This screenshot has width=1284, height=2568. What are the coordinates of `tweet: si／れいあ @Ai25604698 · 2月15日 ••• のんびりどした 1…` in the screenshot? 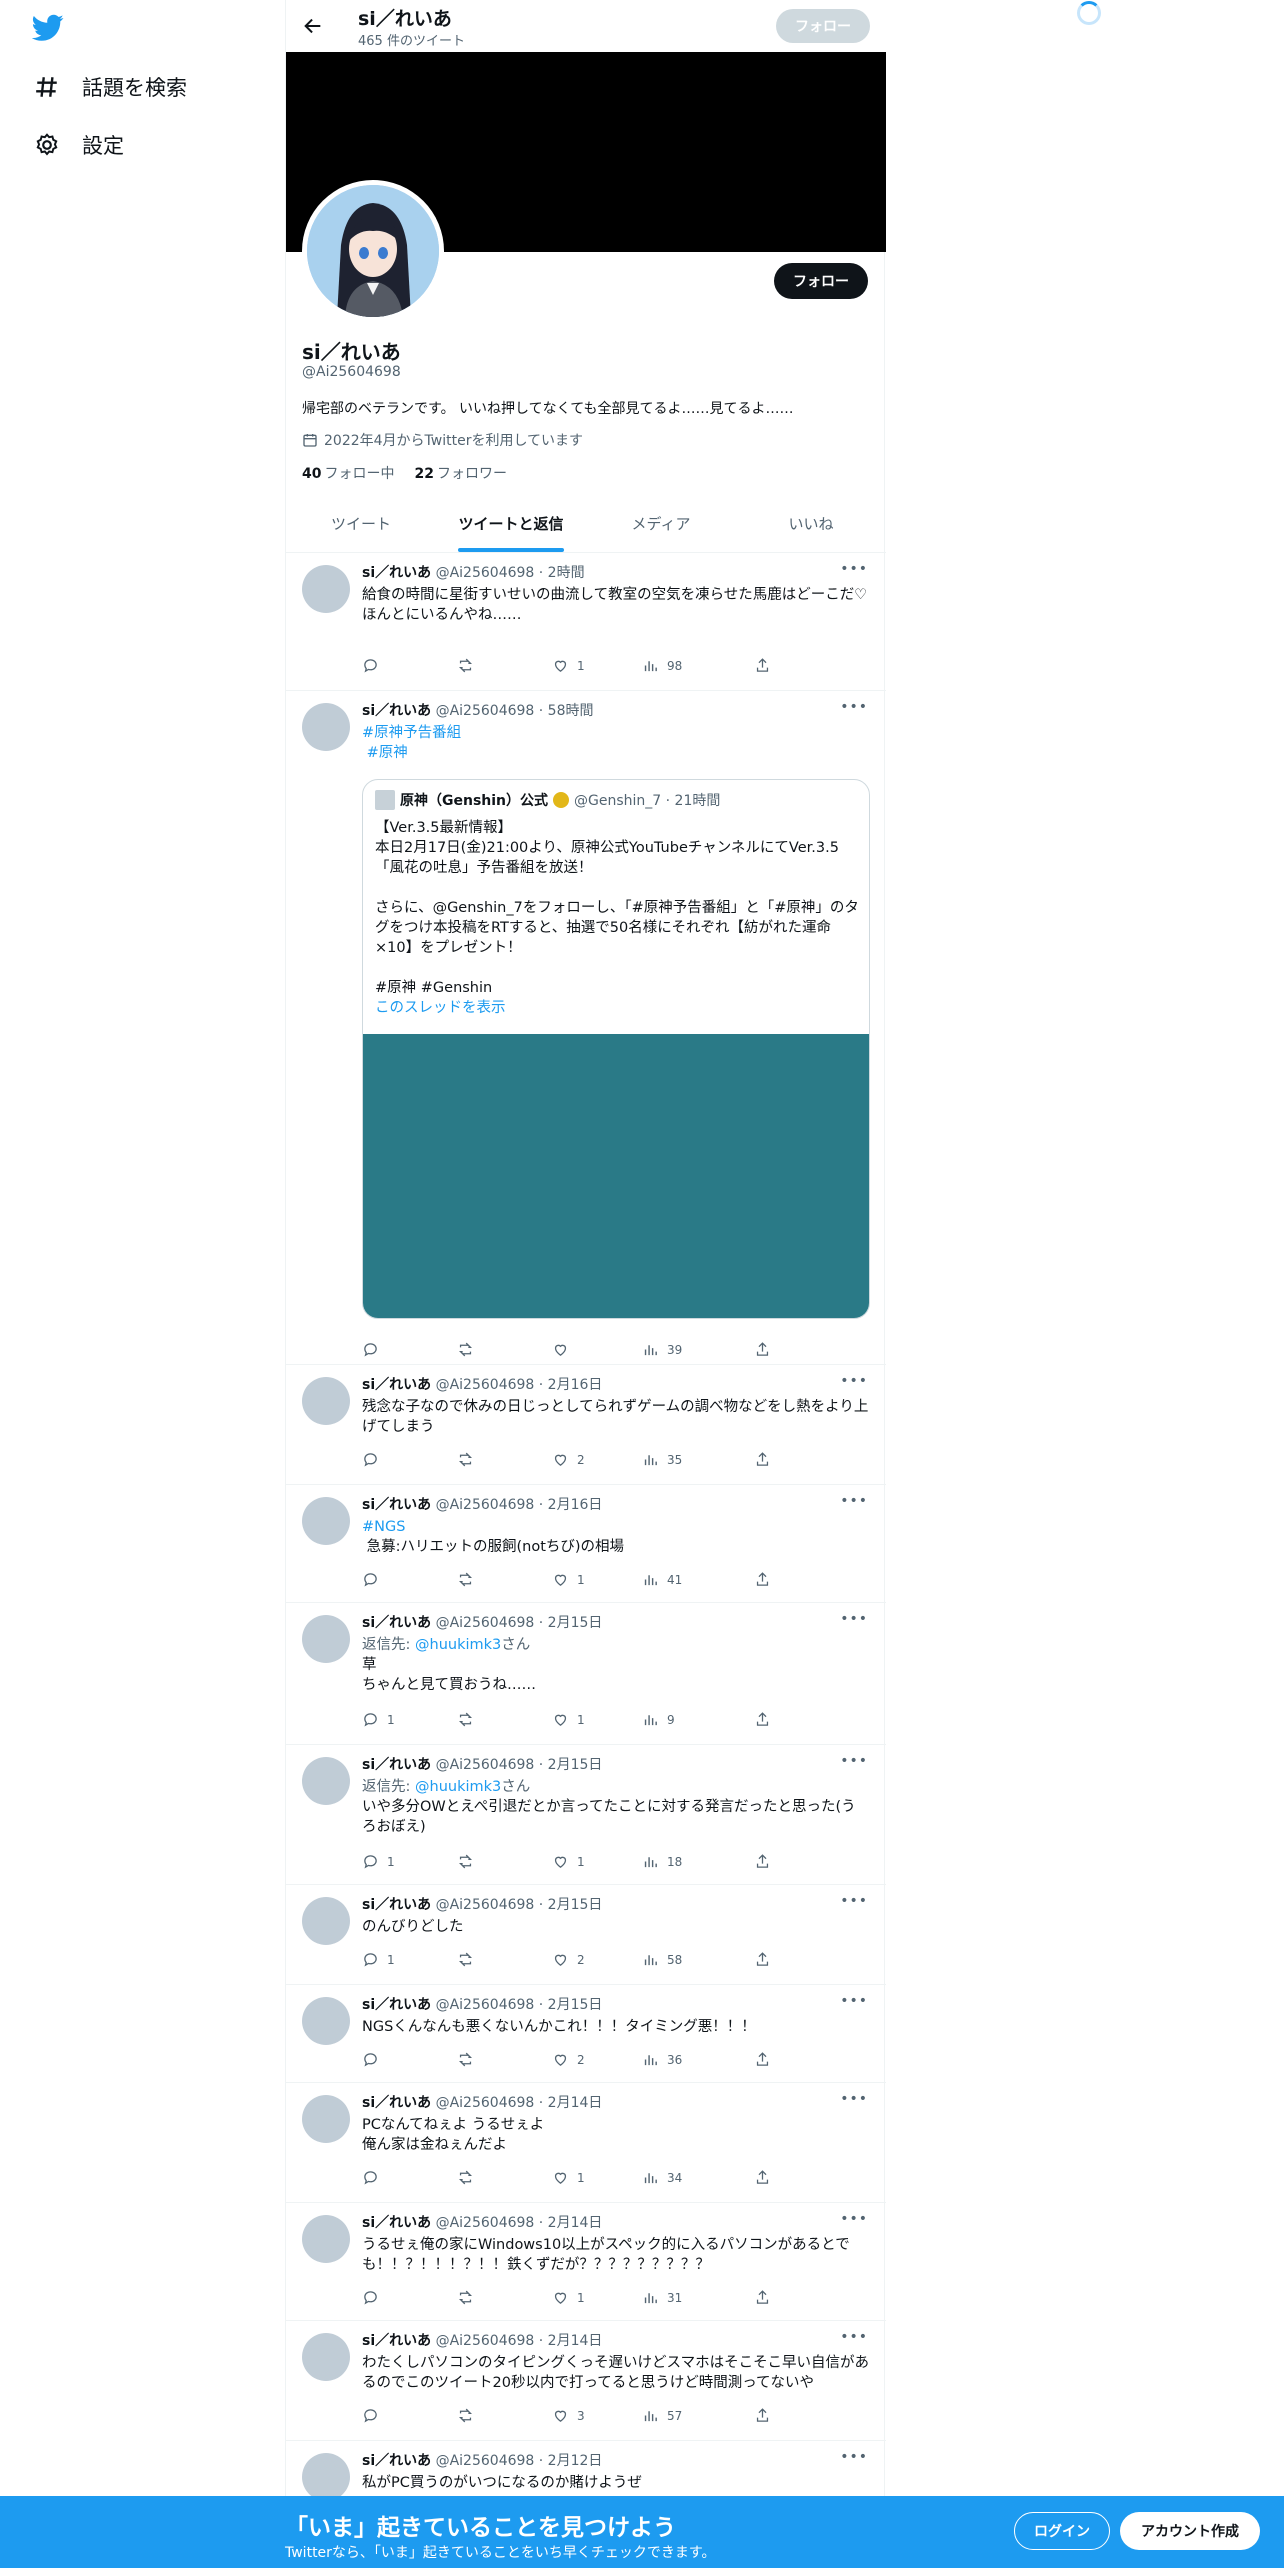 It's located at (586, 1935).